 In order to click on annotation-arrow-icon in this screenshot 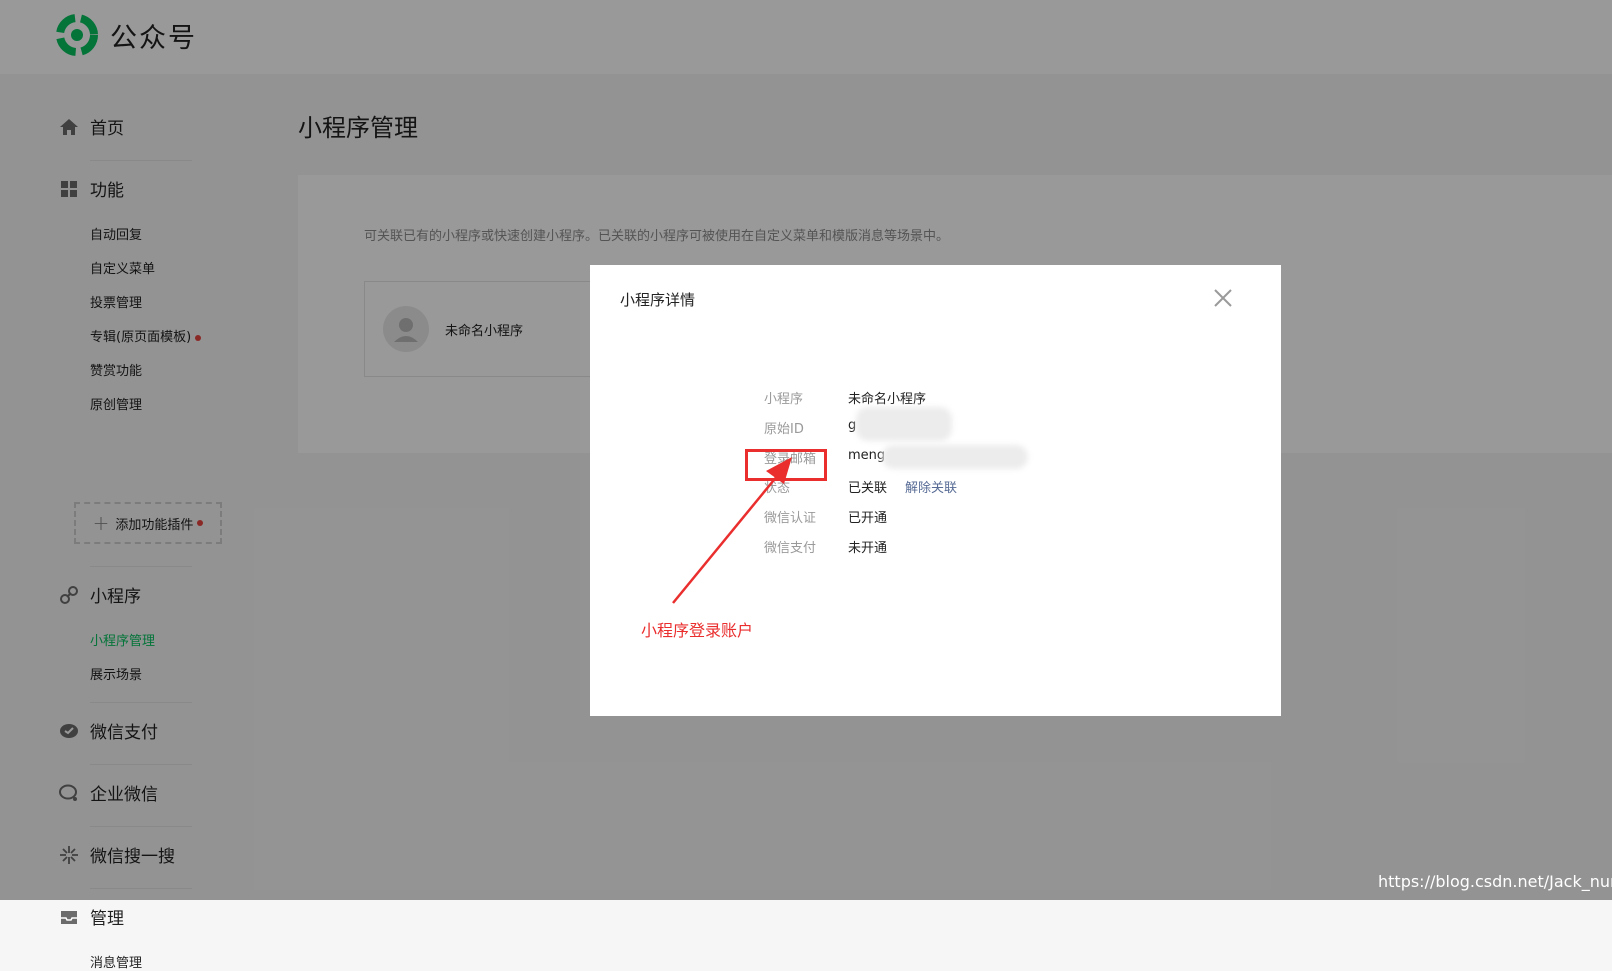, I will do `click(732, 530)`.